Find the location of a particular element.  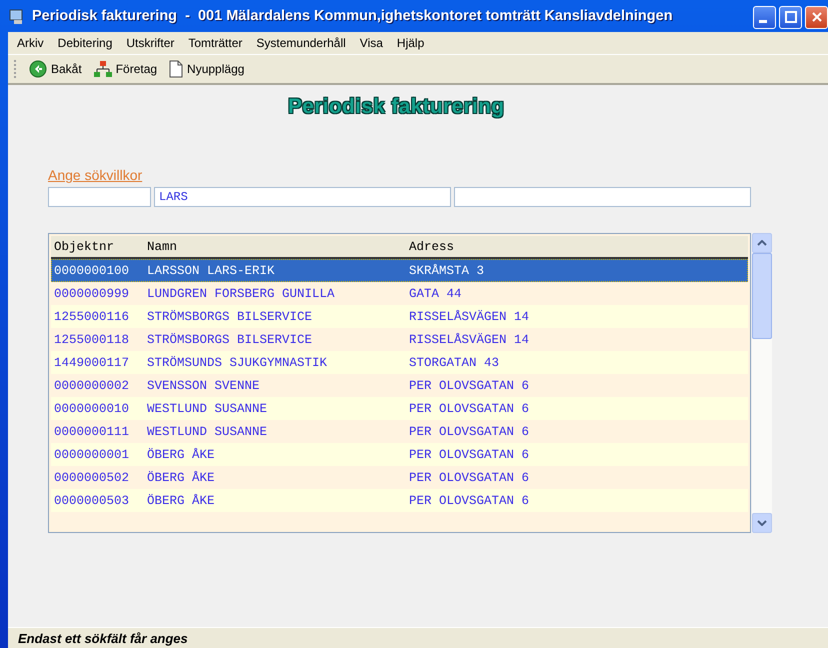

table-row: 0000000001 ÖBERG ÅKE PER OLOVSGATAN 6 is located at coordinates (399, 454).